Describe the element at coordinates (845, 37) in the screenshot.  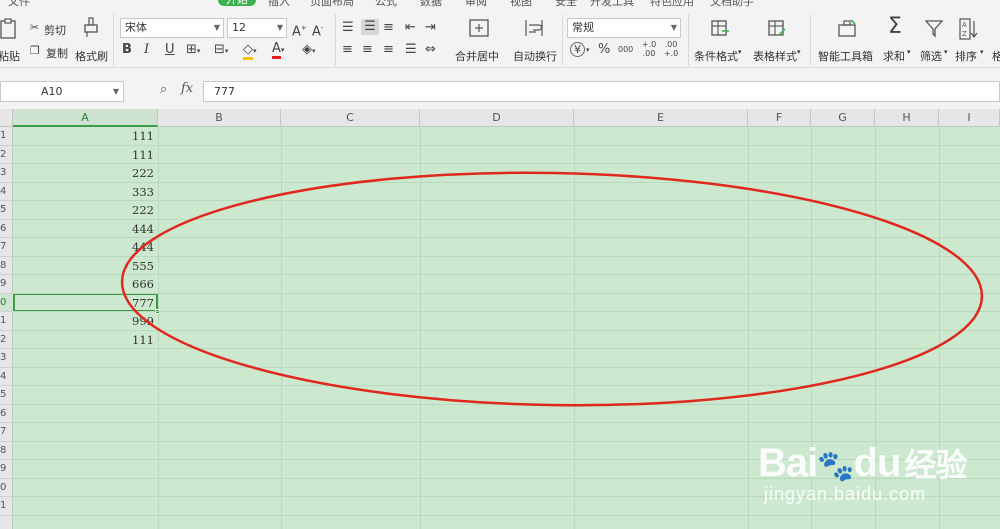
I see `smart-toolbox-button: 智能工具箱` at that location.